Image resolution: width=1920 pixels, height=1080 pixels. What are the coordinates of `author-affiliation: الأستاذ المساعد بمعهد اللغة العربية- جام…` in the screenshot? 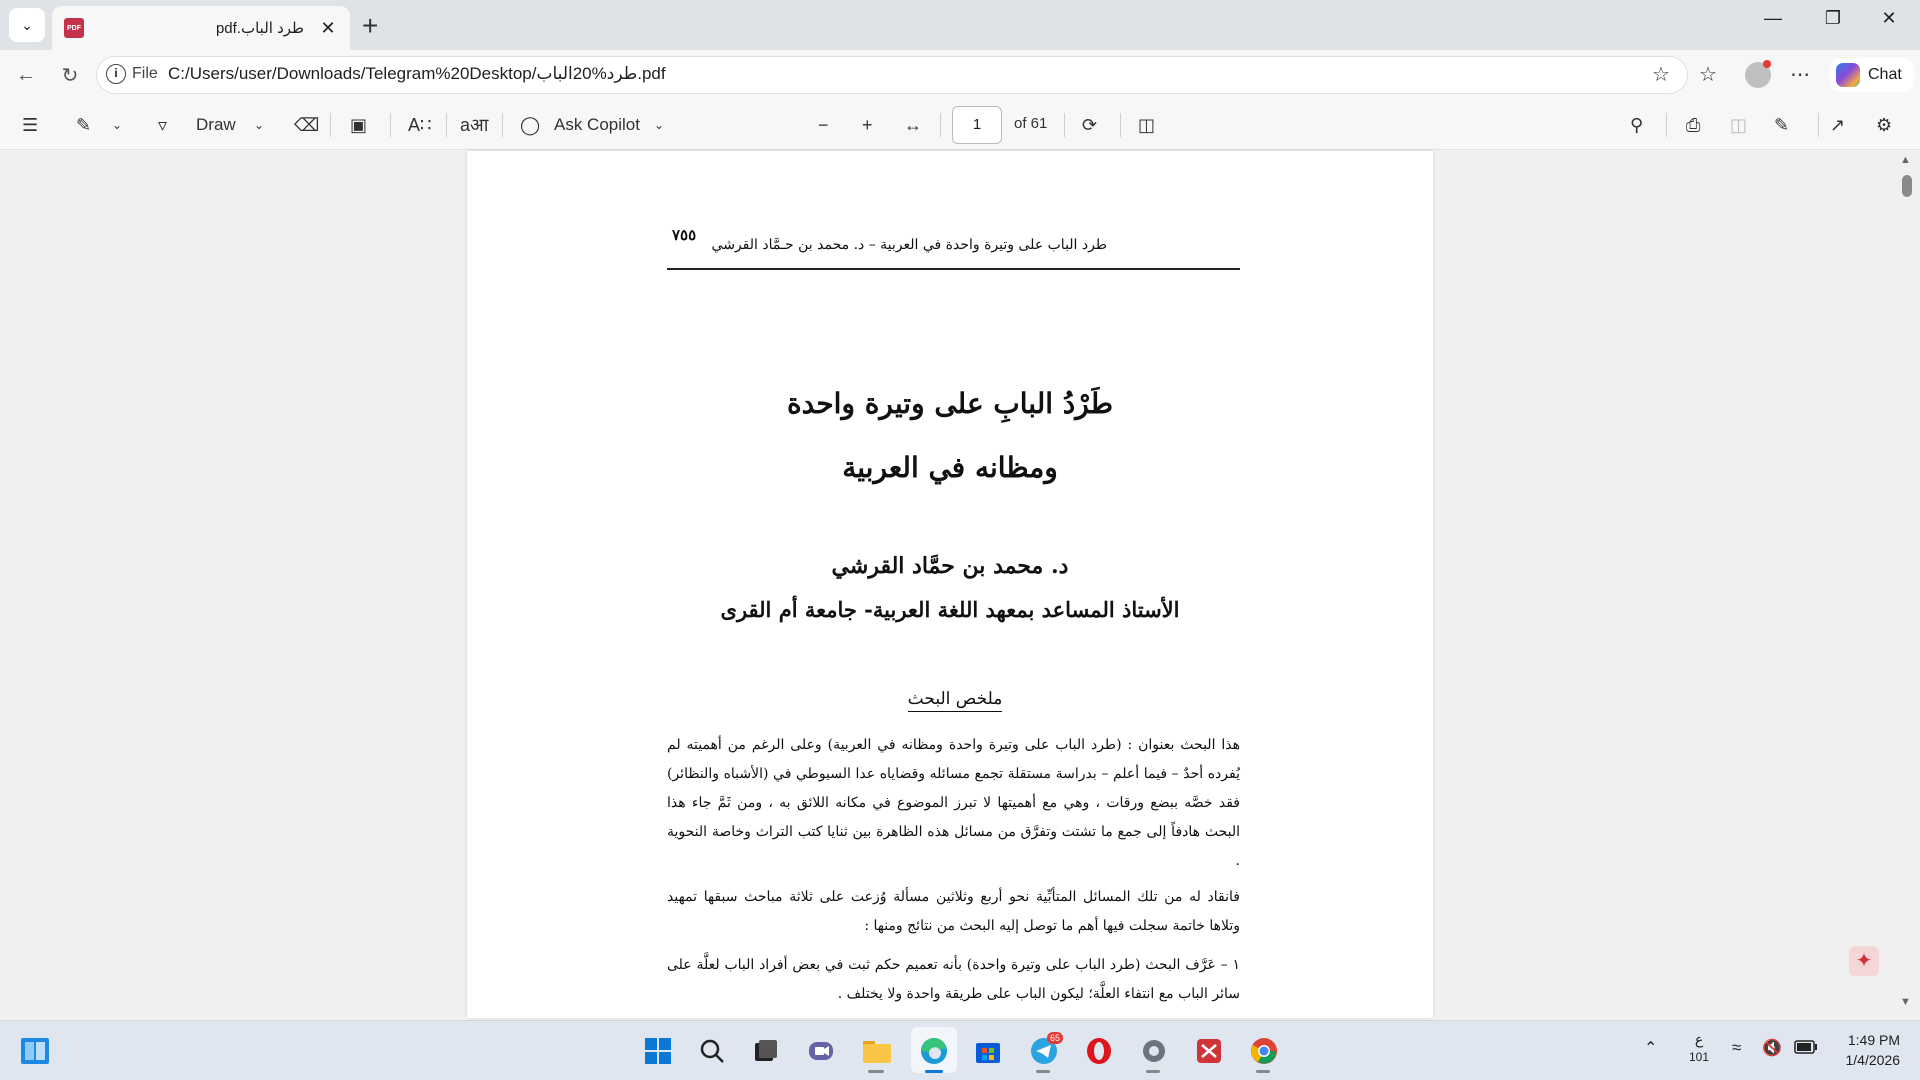 It's located at (950, 609).